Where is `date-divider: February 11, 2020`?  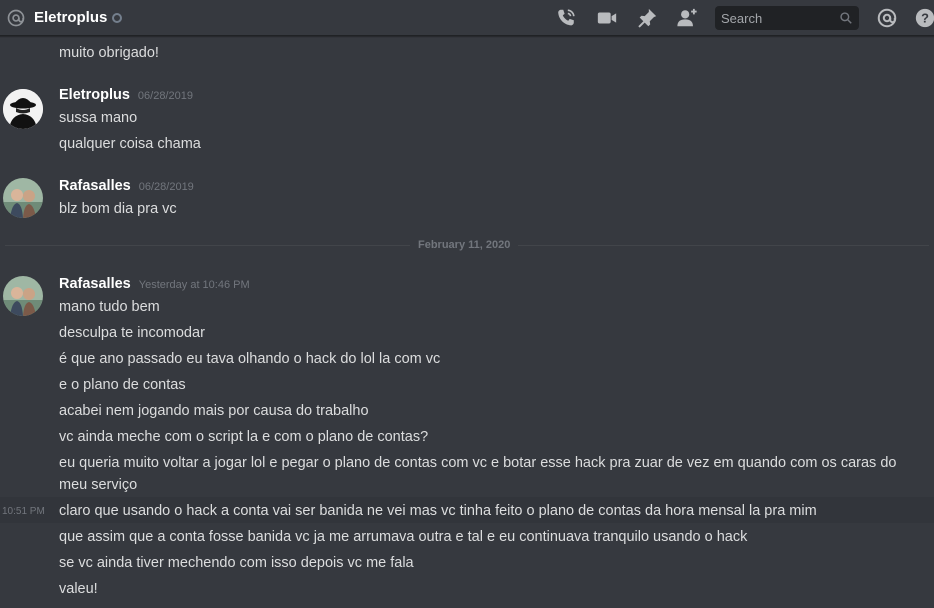
date-divider: February 11, 2020 is located at coordinates (464, 245).